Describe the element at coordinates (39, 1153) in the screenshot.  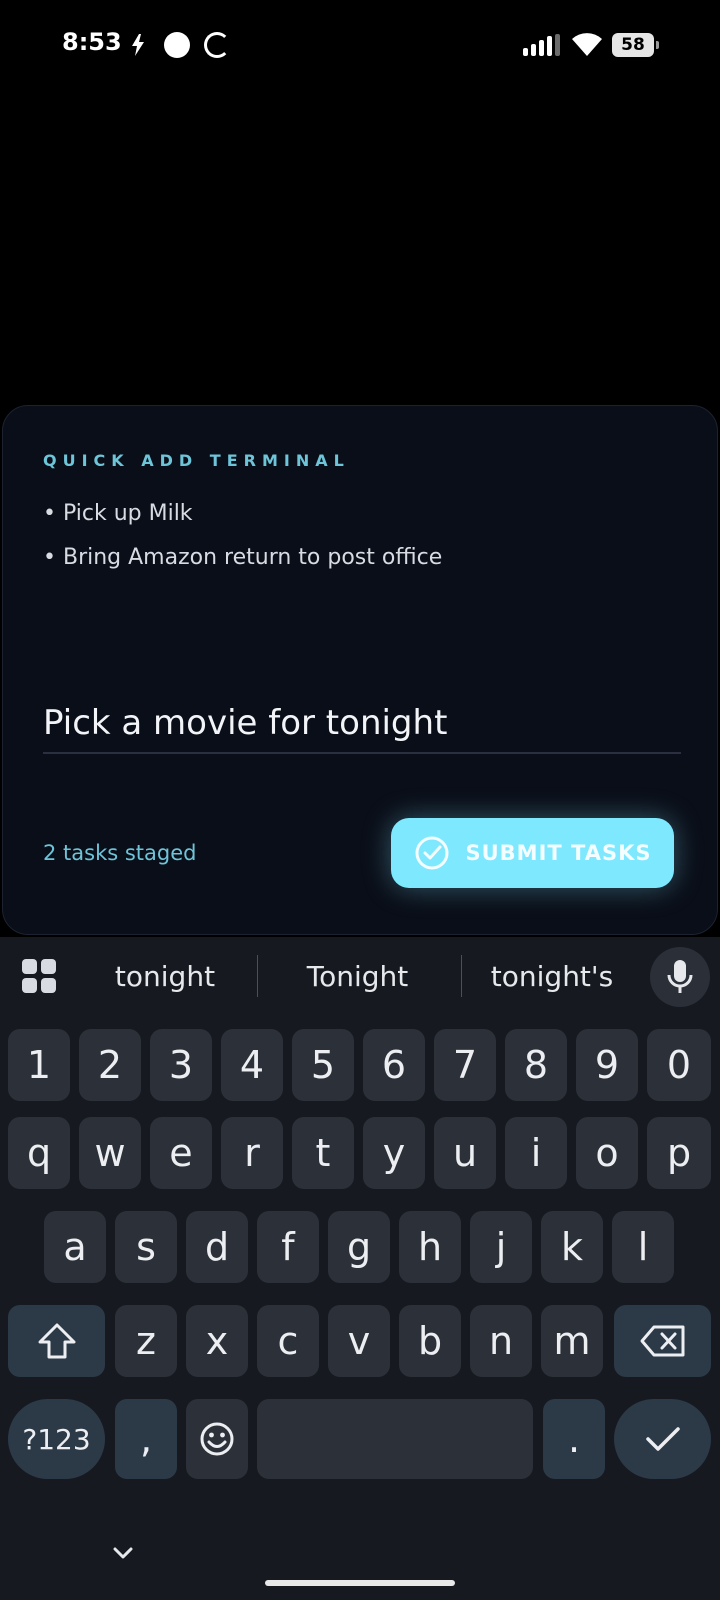
I see `key-q: q` at that location.